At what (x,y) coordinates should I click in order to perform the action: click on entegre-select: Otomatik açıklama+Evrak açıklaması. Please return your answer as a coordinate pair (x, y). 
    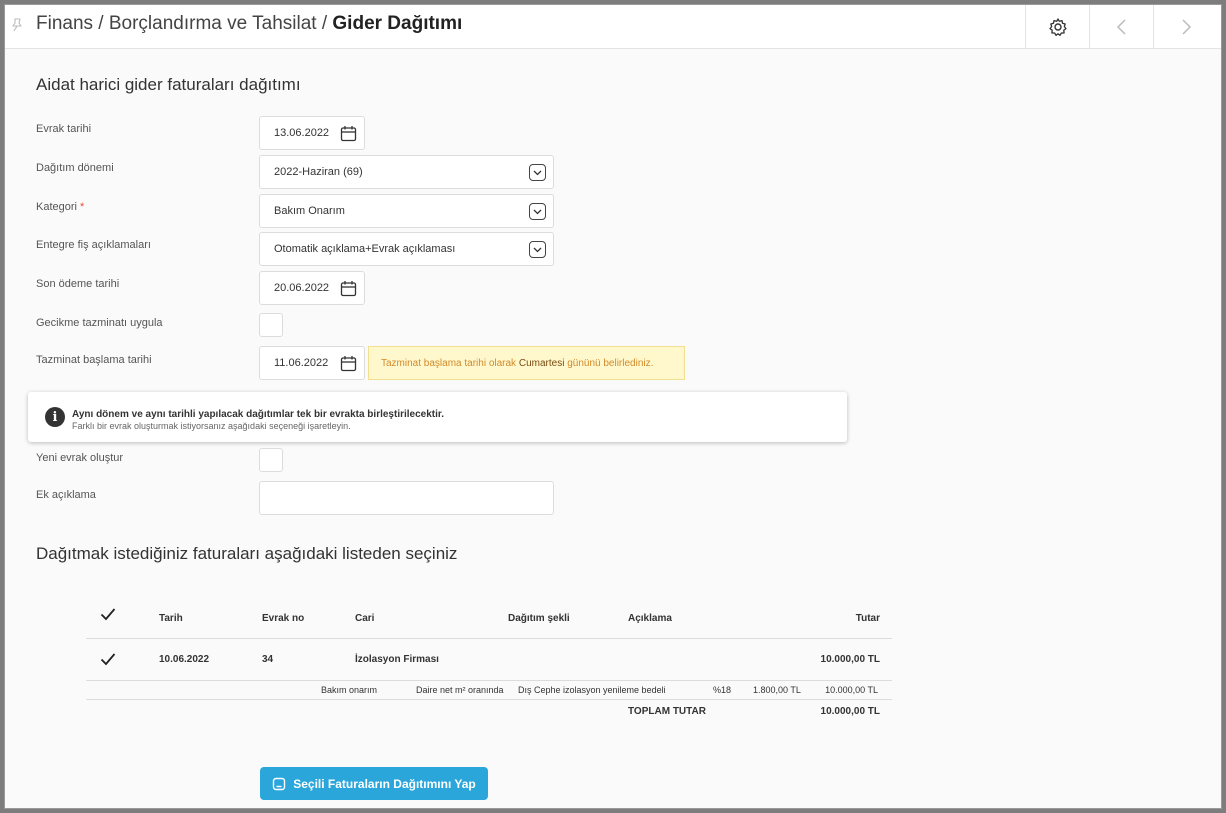
    Looking at the image, I should click on (406, 249).